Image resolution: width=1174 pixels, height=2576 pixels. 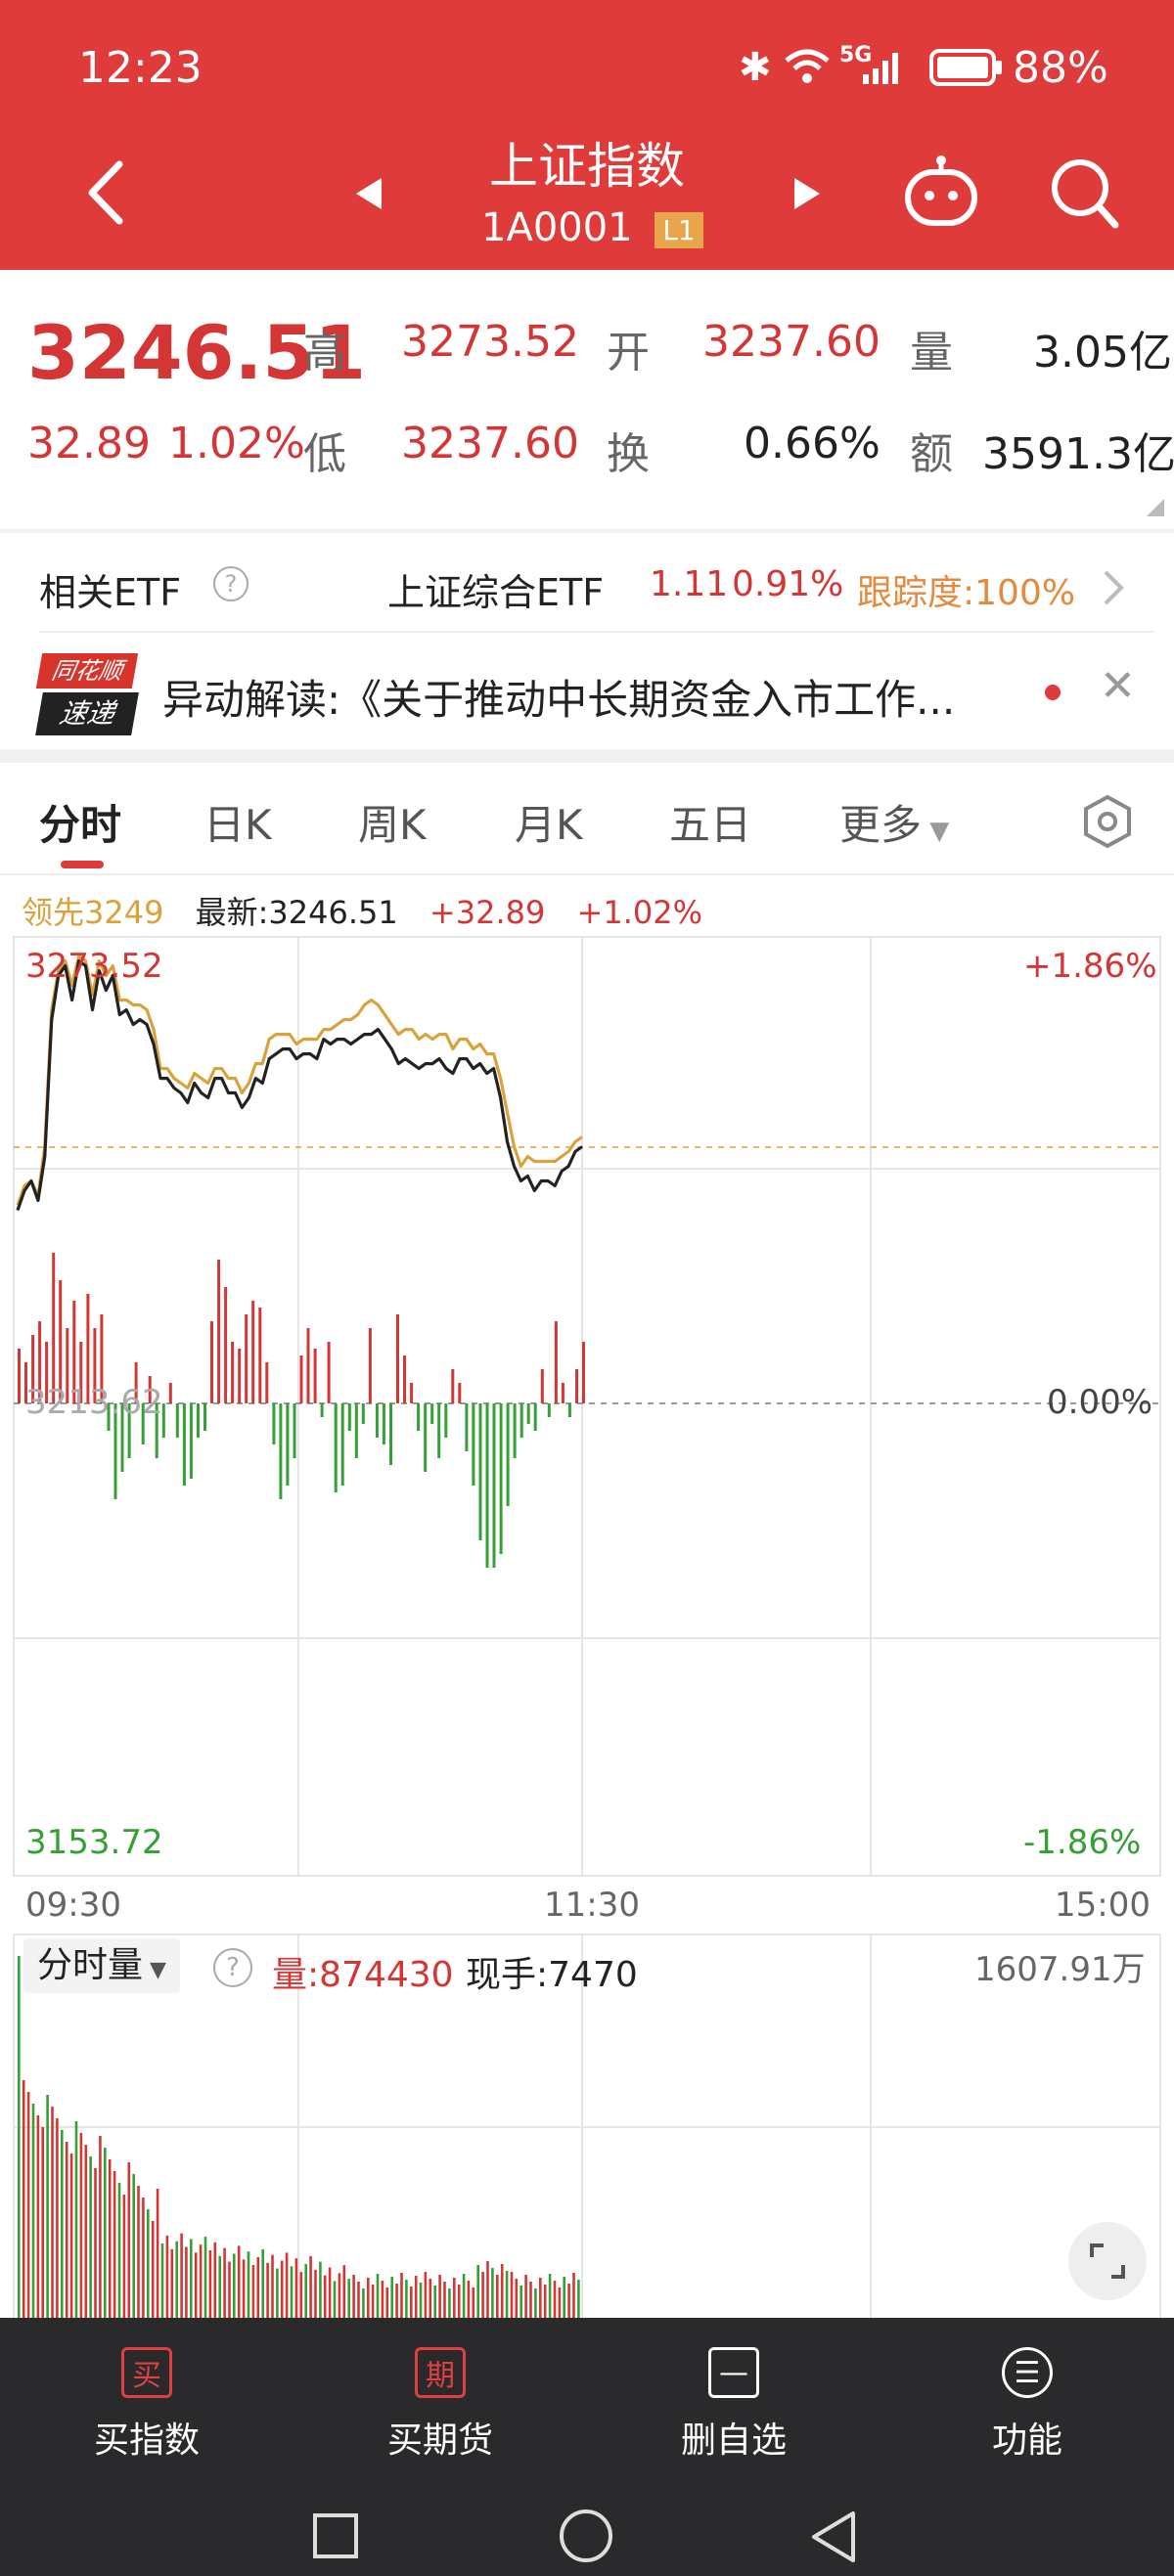 What do you see at coordinates (1155, 507) in the screenshot?
I see `expand-corner-icon` at bounding box center [1155, 507].